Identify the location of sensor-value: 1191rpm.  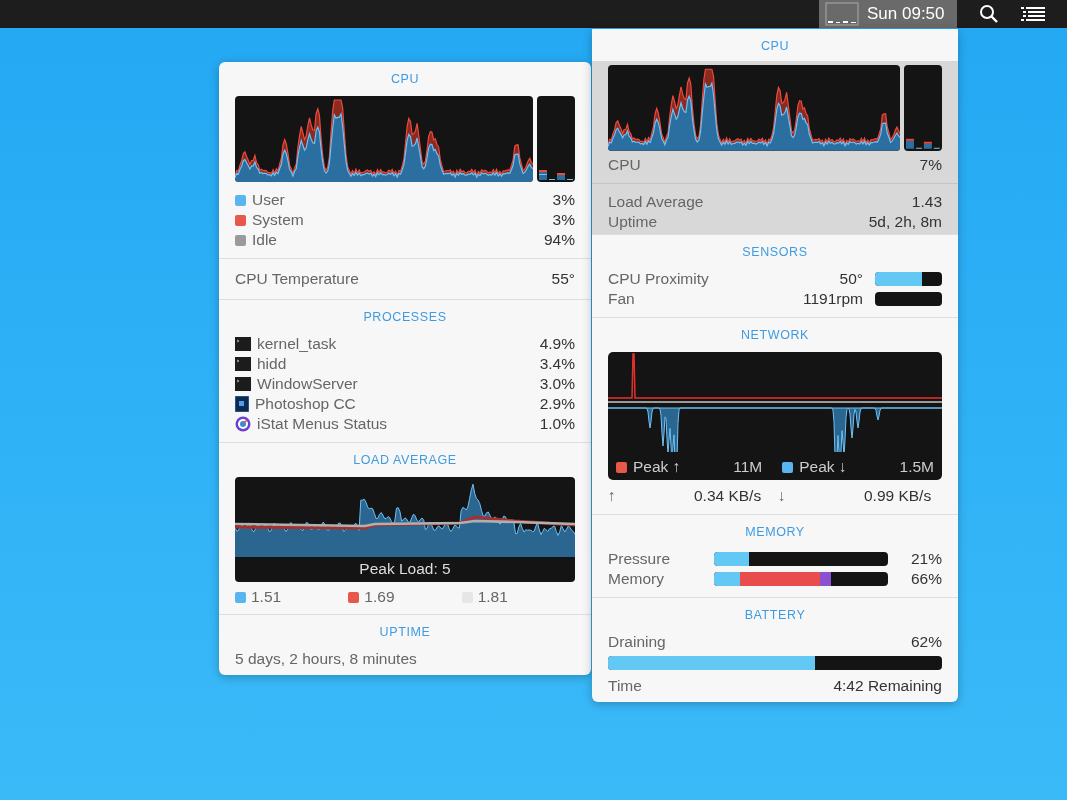
(832, 299).